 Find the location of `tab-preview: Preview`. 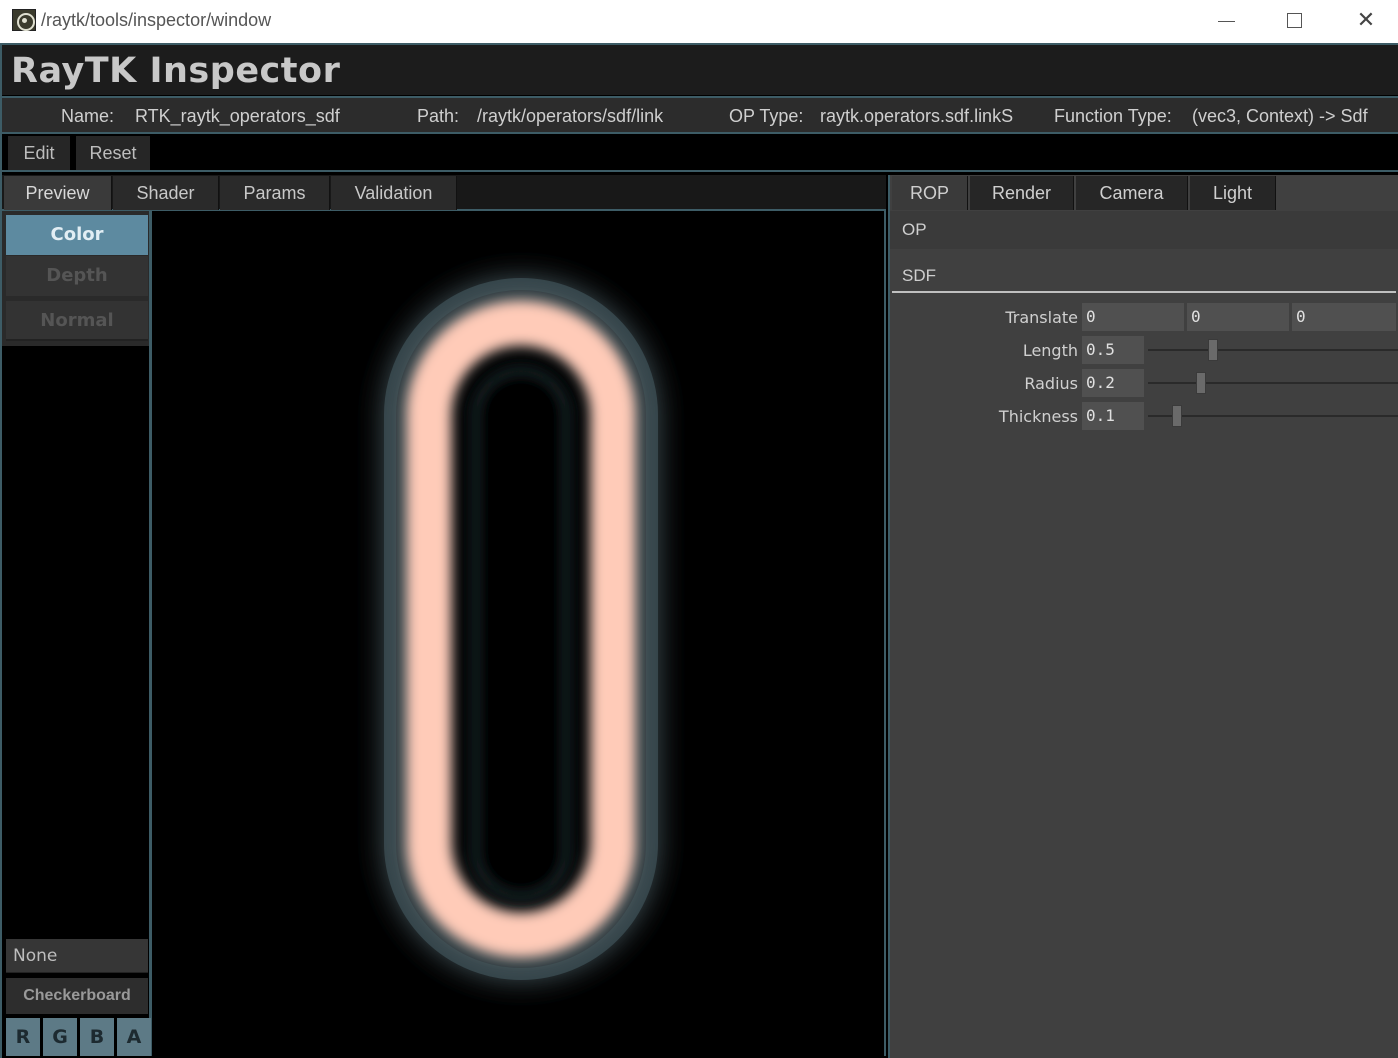

tab-preview: Preview is located at coordinates (58, 193).